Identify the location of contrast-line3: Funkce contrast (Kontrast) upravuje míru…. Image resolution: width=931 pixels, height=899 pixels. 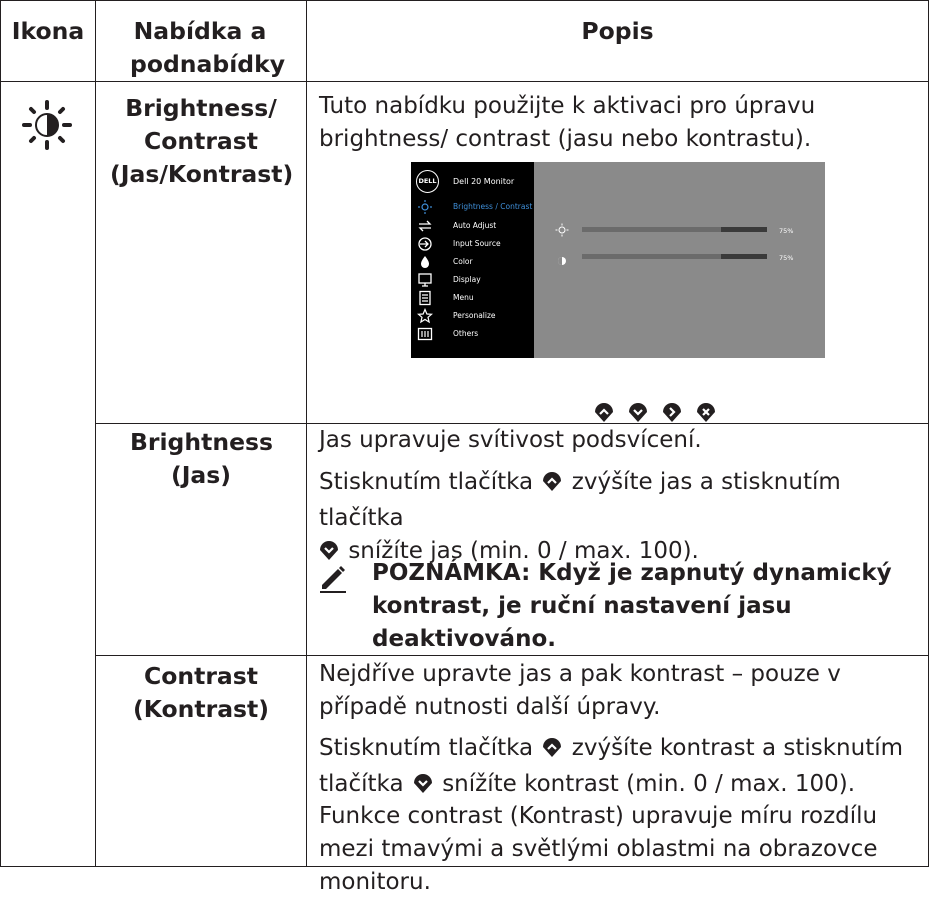
(598, 849).